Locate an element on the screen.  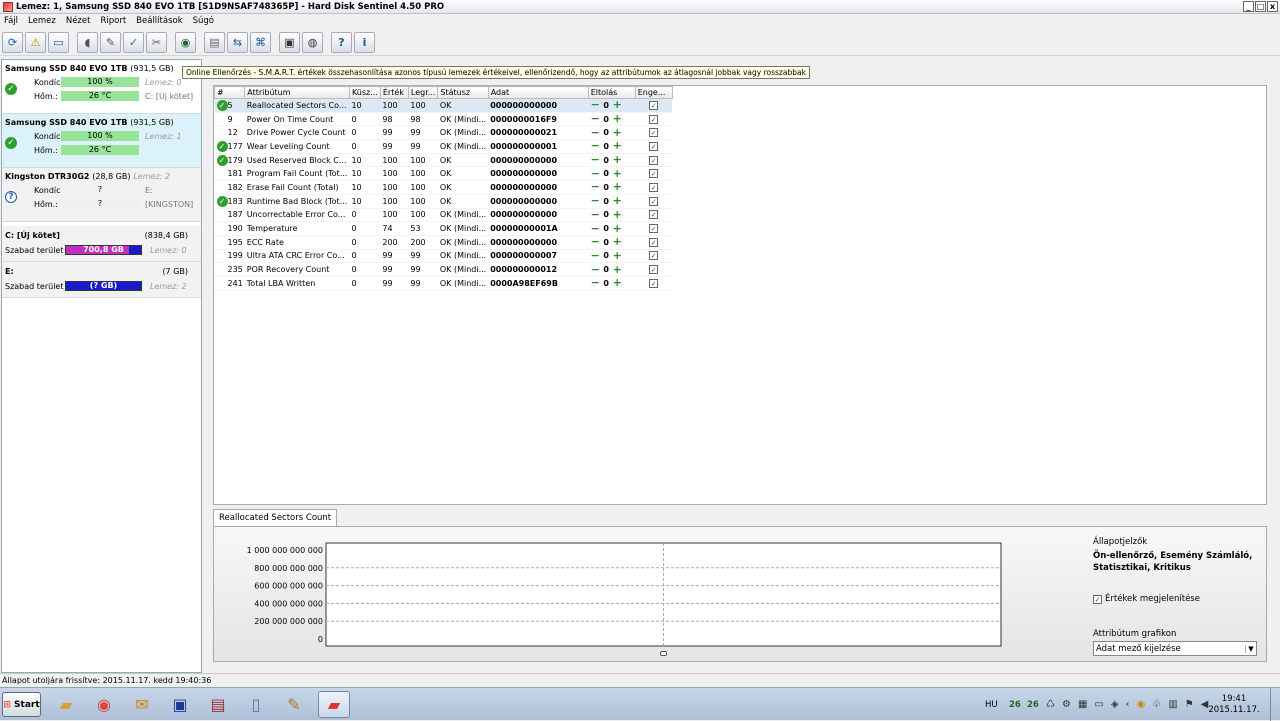
warning-icon: ⚠ is located at coordinates (35, 42).